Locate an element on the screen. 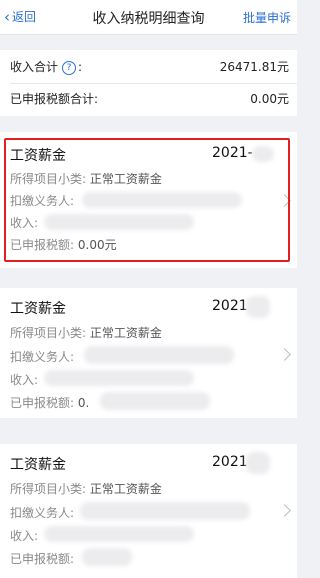 This screenshot has height=578, width=320. nav-bar: ‹ 返回 收入纳税明细查询 批量申诉 is located at coordinates (148, 17).